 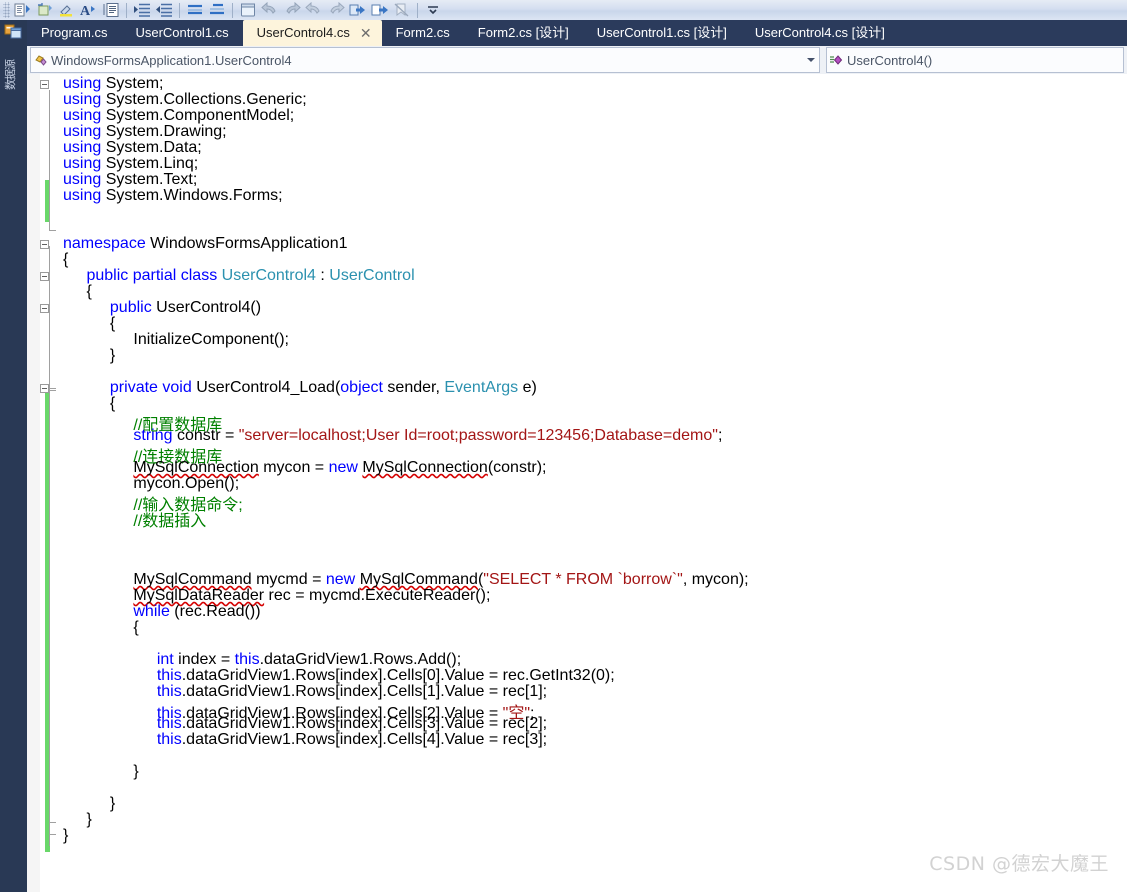 I want to click on code-token: "SELECT * FROM `borrow`", so click(x=583, y=579).